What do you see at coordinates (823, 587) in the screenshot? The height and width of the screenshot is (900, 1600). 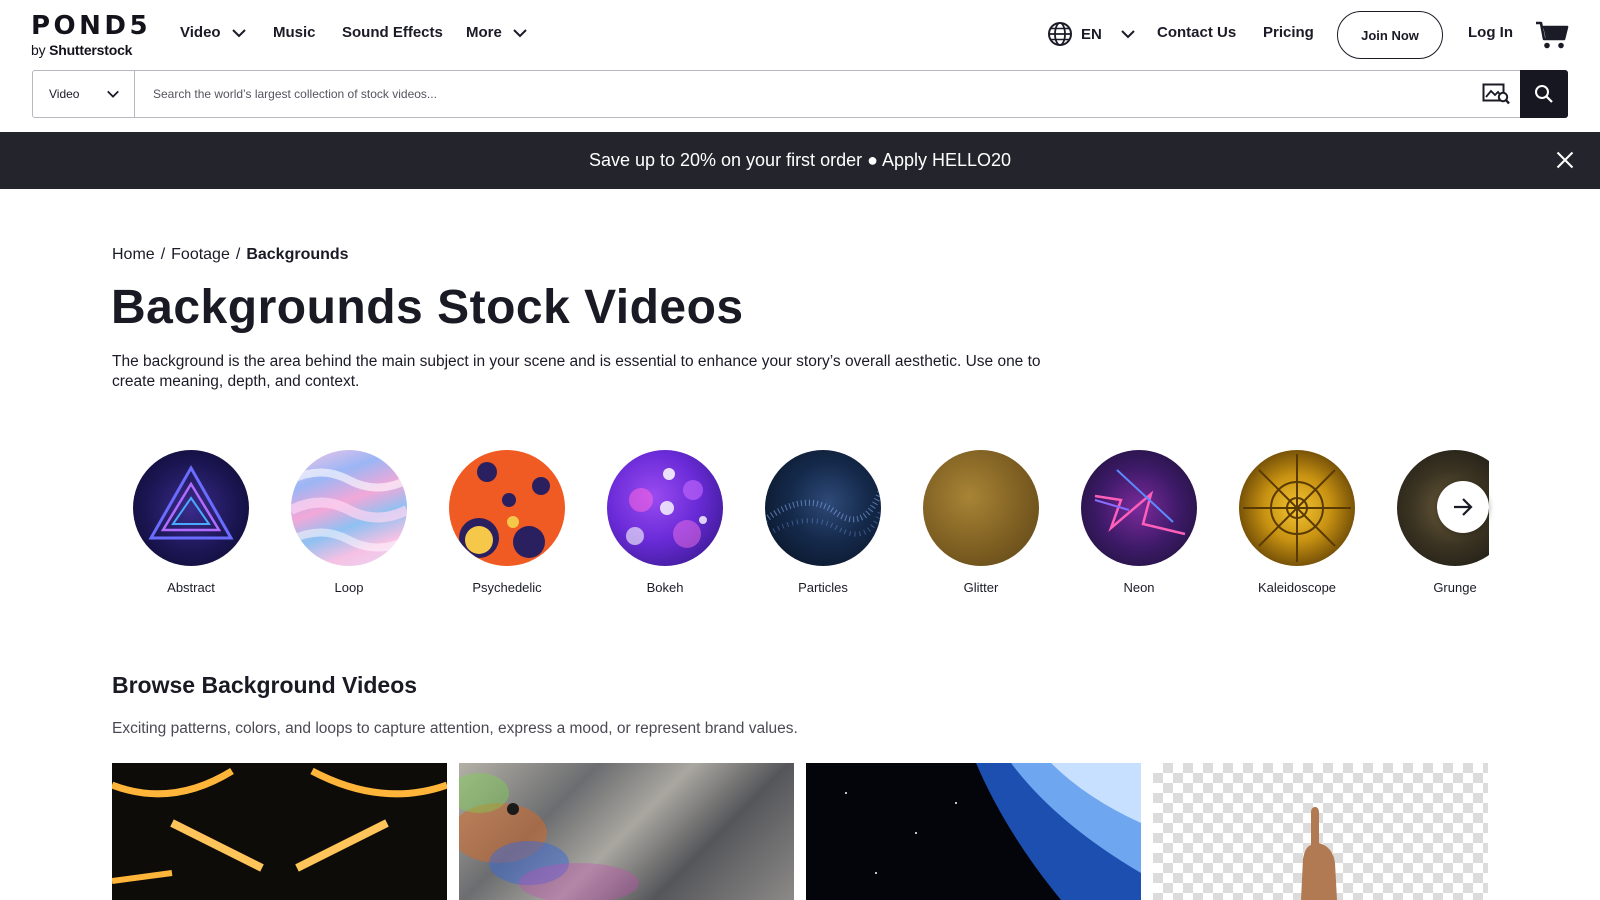 I see `category-label: Particles` at bounding box center [823, 587].